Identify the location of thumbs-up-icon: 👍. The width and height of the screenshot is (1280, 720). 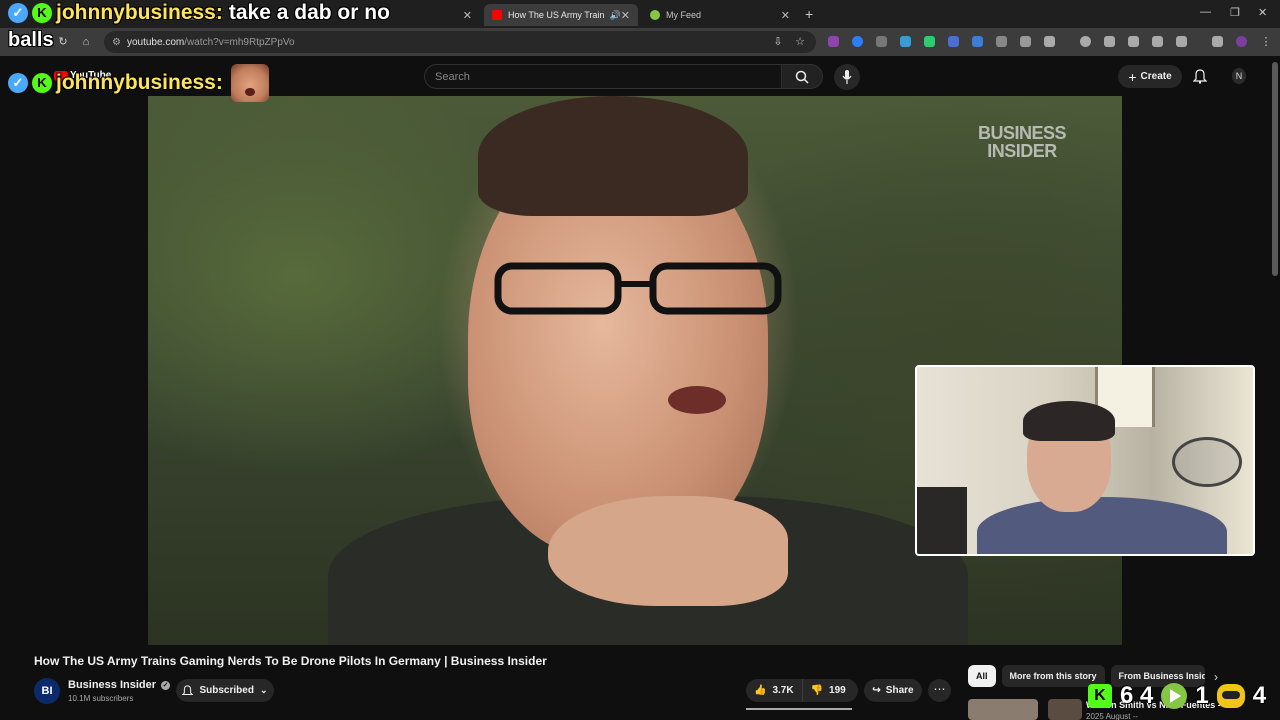
(760, 690).